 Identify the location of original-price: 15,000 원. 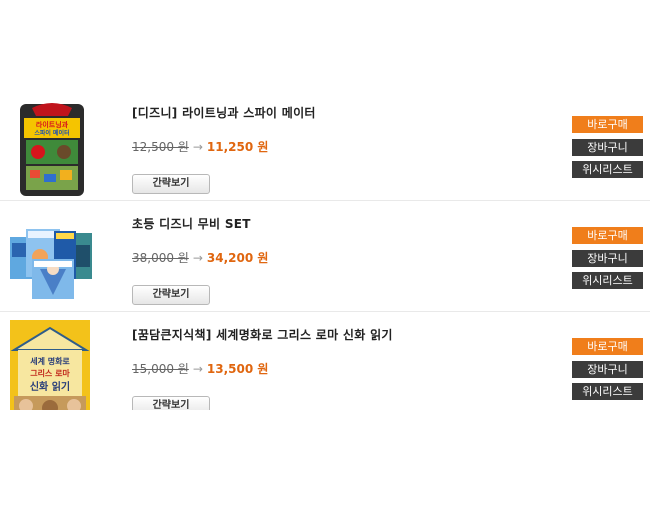
(160, 369).